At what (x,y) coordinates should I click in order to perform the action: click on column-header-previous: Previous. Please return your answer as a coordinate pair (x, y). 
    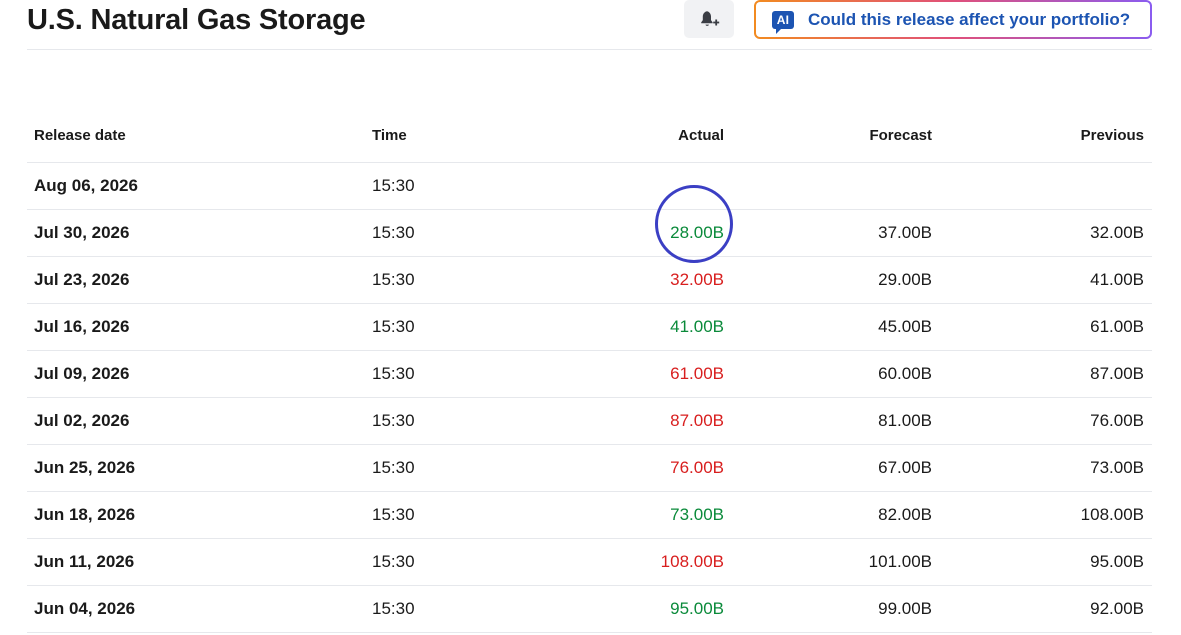
    Looking at the image, I should click on (1112, 135).